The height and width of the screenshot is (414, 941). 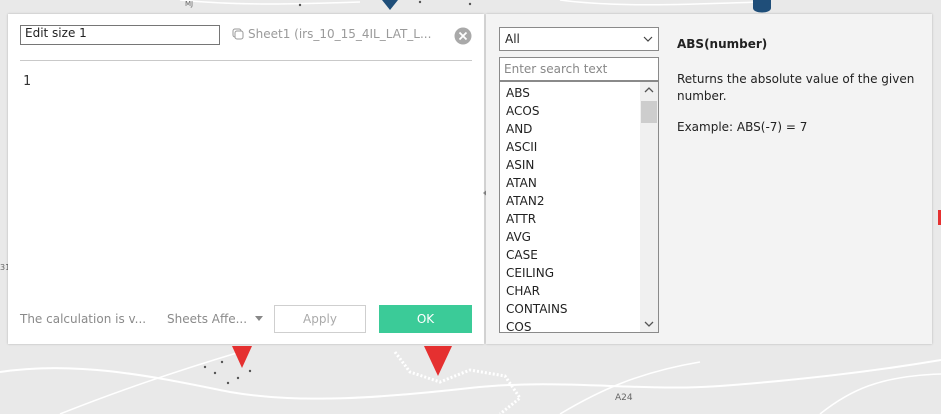 What do you see at coordinates (649, 324) in the screenshot?
I see `scroll-down-icon` at bounding box center [649, 324].